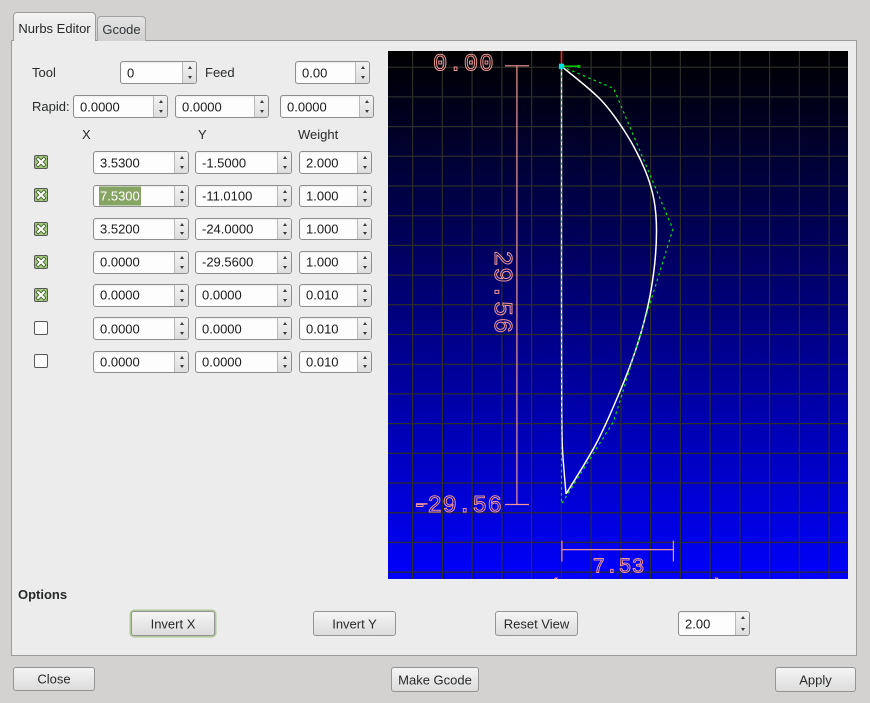 The height and width of the screenshot is (703, 870). What do you see at coordinates (636, 579) in the screenshot?
I see `svg-text: (0.00, -29.56)` at bounding box center [636, 579].